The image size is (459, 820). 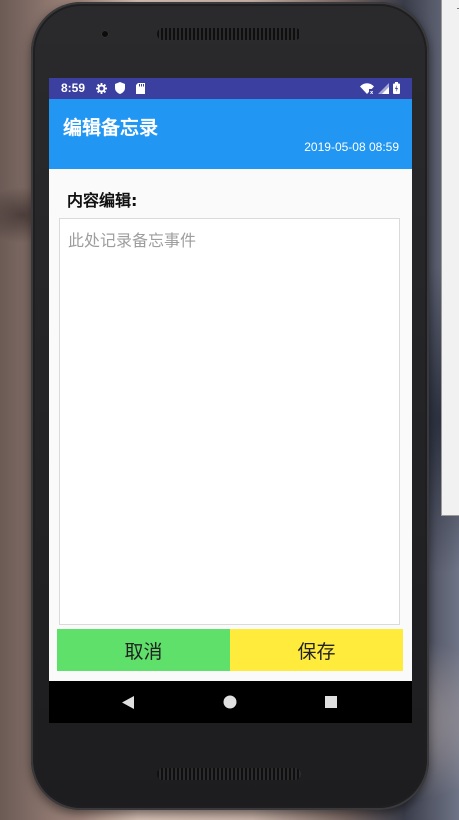 I want to click on shield-icon, so click(x=120, y=88).